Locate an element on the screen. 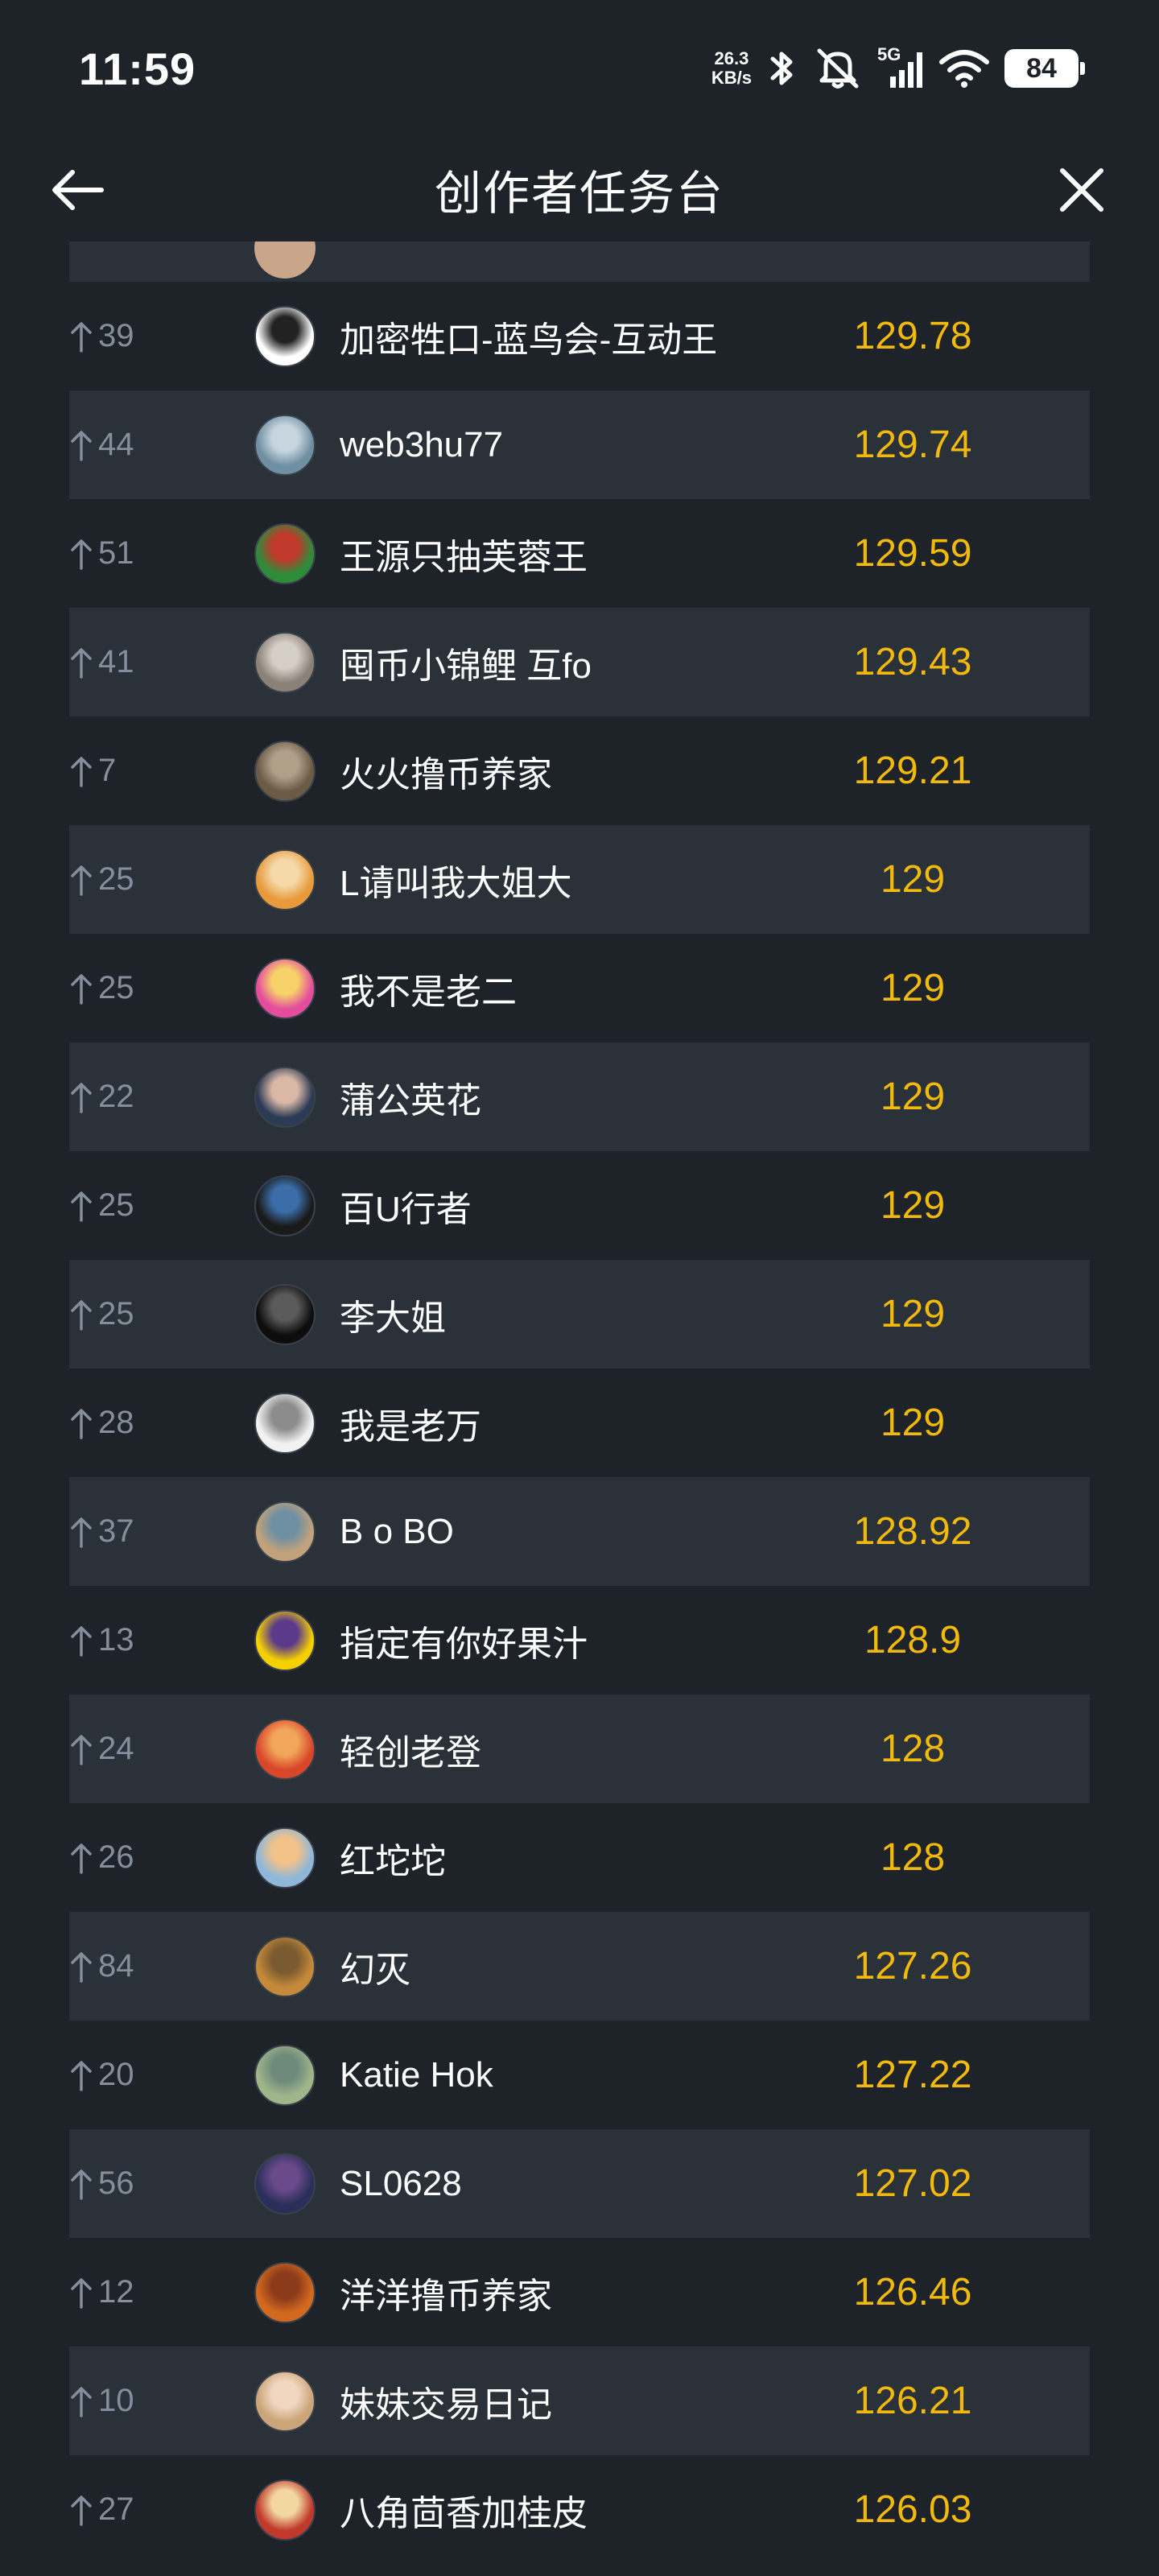 The width and height of the screenshot is (1159, 2576). rank-change-value: 84 is located at coordinates (116, 1966).